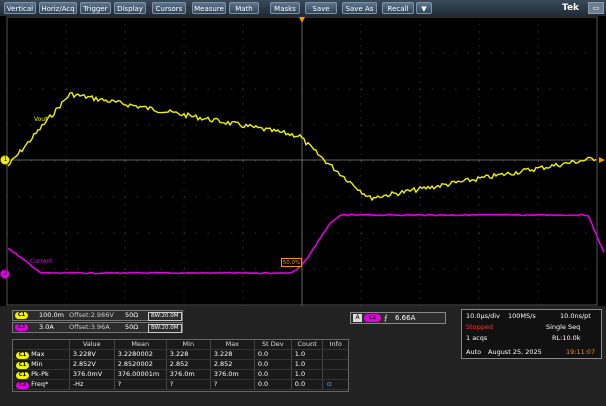 This screenshot has height=406, width=606. What do you see at coordinates (58, 8) in the screenshot?
I see `menu-horiz-acq: Horiz/Acq` at bounding box center [58, 8].